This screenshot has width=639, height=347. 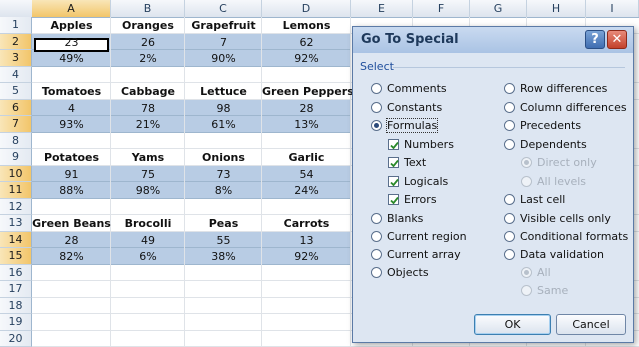 I want to click on cell-d2: 62, so click(x=306, y=43).